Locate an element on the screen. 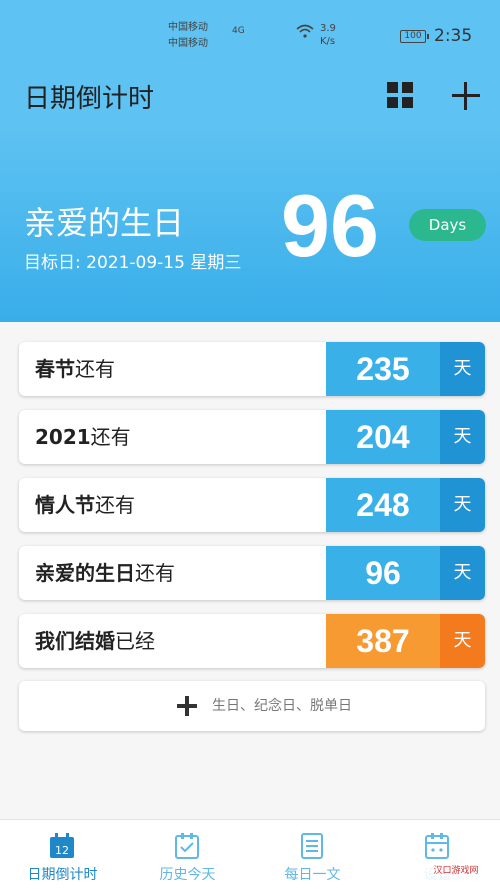 The height and width of the screenshot is (889, 500). event-label: 我们结婚已经 is located at coordinates (95, 641).